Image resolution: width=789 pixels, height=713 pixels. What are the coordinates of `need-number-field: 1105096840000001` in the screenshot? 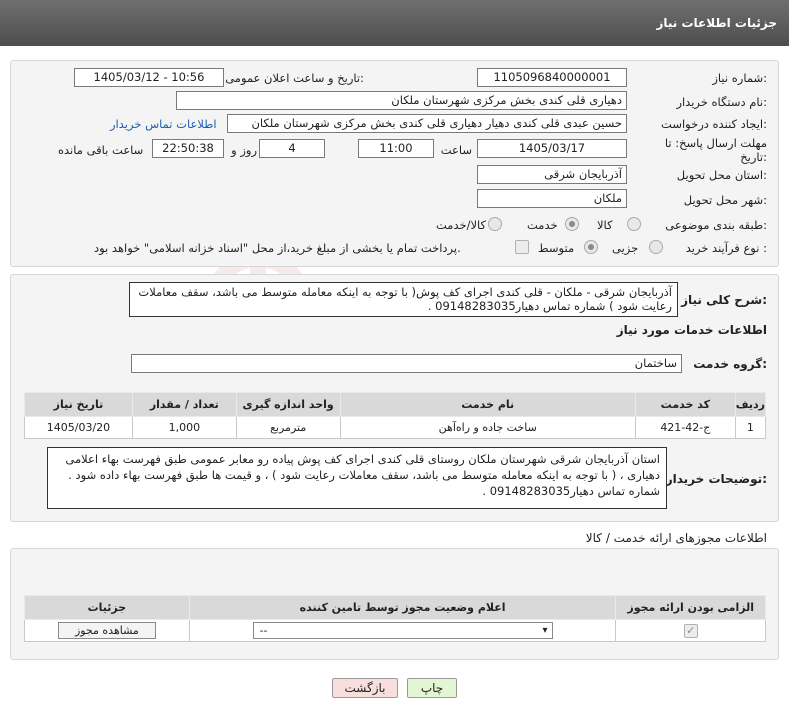 It's located at (552, 77).